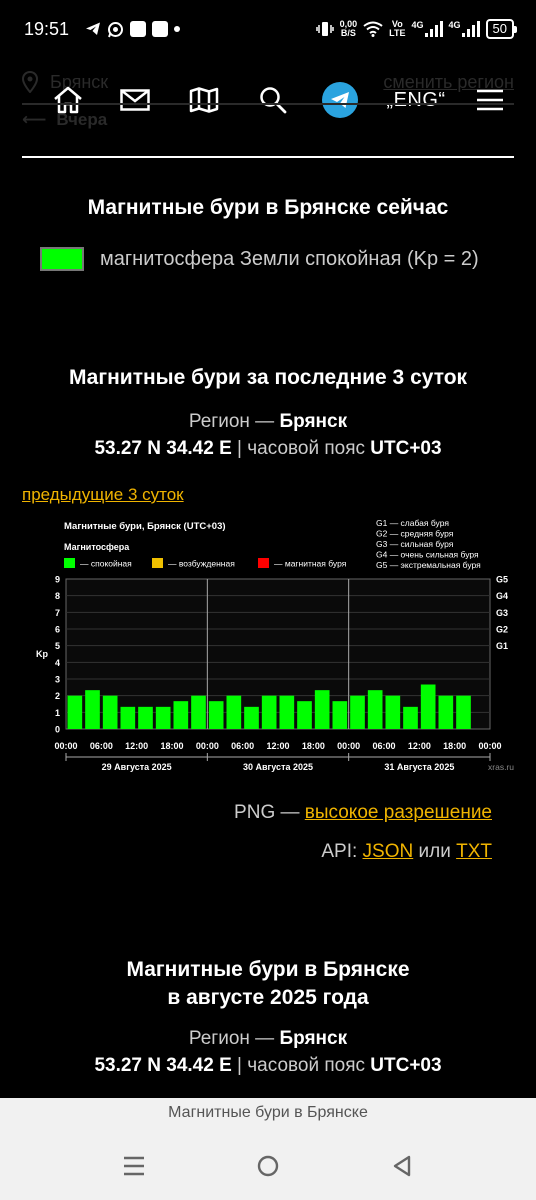 Image resolution: width=536 pixels, height=1200 pixels. What do you see at coordinates (234, 421) in the screenshot?
I see `region-label: Регион —` at bounding box center [234, 421].